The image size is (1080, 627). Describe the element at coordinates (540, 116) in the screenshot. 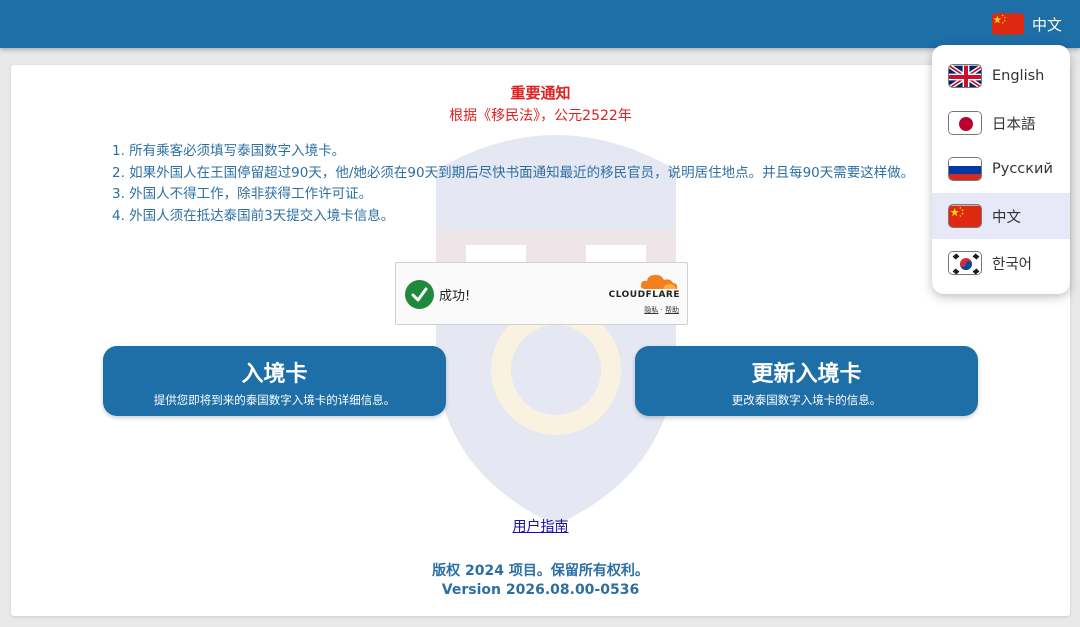

I see `notice-subtitle: 根据《移民法》，公元2522年` at that location.